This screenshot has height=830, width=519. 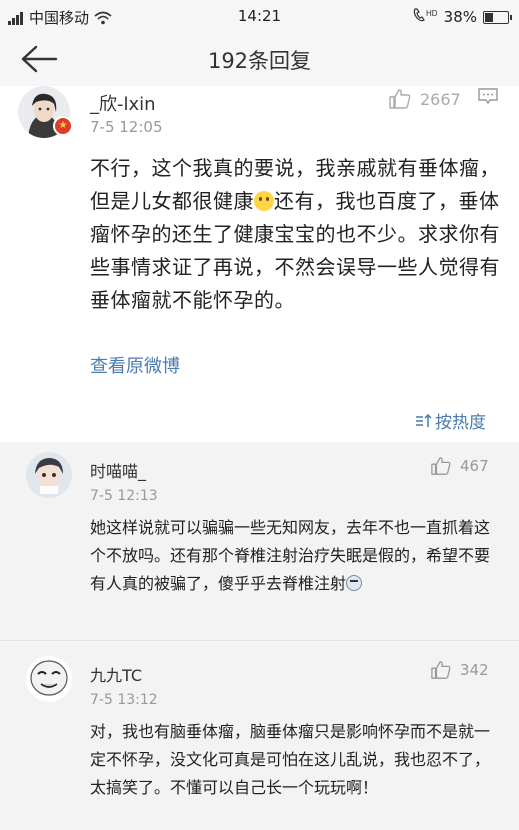 I want to click on comment-options-icon, so click(x=488, y=97).